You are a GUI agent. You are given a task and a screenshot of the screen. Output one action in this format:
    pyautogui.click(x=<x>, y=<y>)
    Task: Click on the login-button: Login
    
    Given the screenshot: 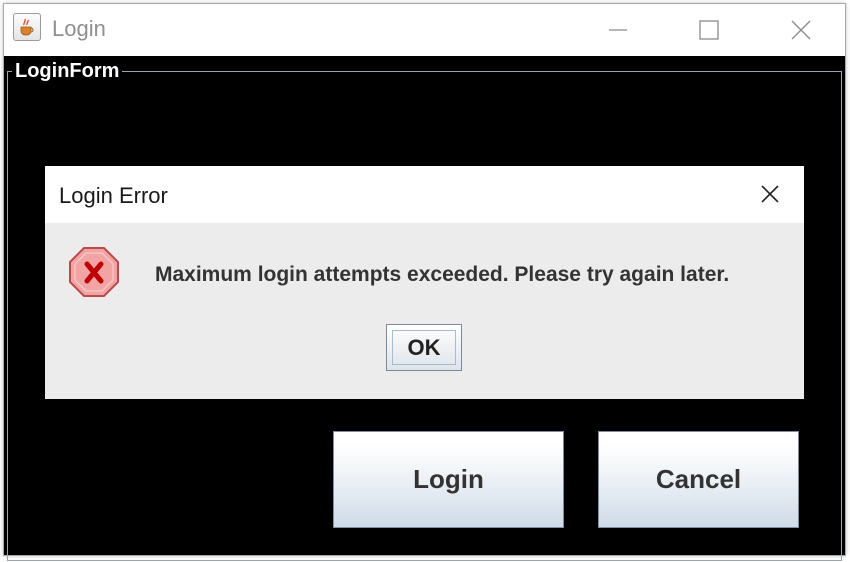 What is the action you would take?
    pyautogui.click(x=448, y=479)
    